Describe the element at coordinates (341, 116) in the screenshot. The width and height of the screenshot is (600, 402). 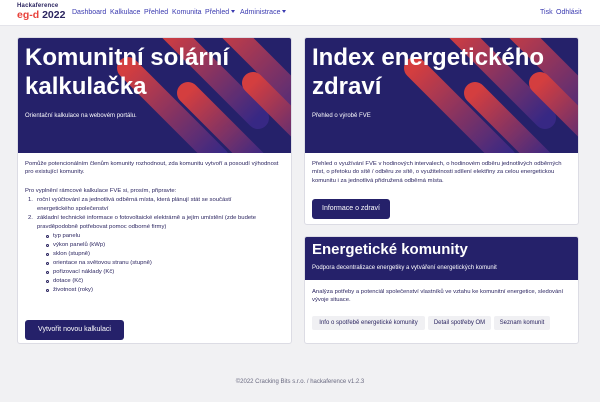
I see `health-subtitle: Přehled o výrobě FVE` at that location.